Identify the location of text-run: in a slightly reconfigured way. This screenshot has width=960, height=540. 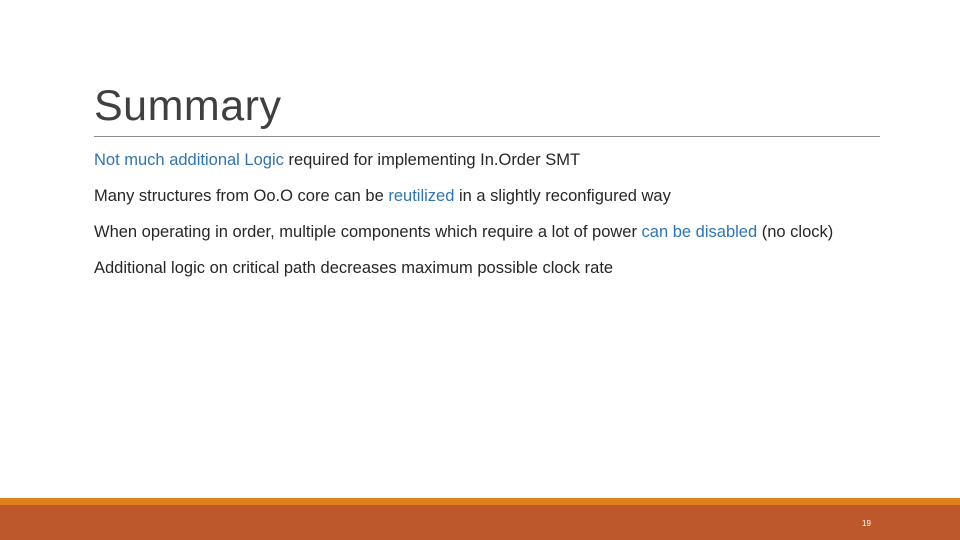
(562, 196).